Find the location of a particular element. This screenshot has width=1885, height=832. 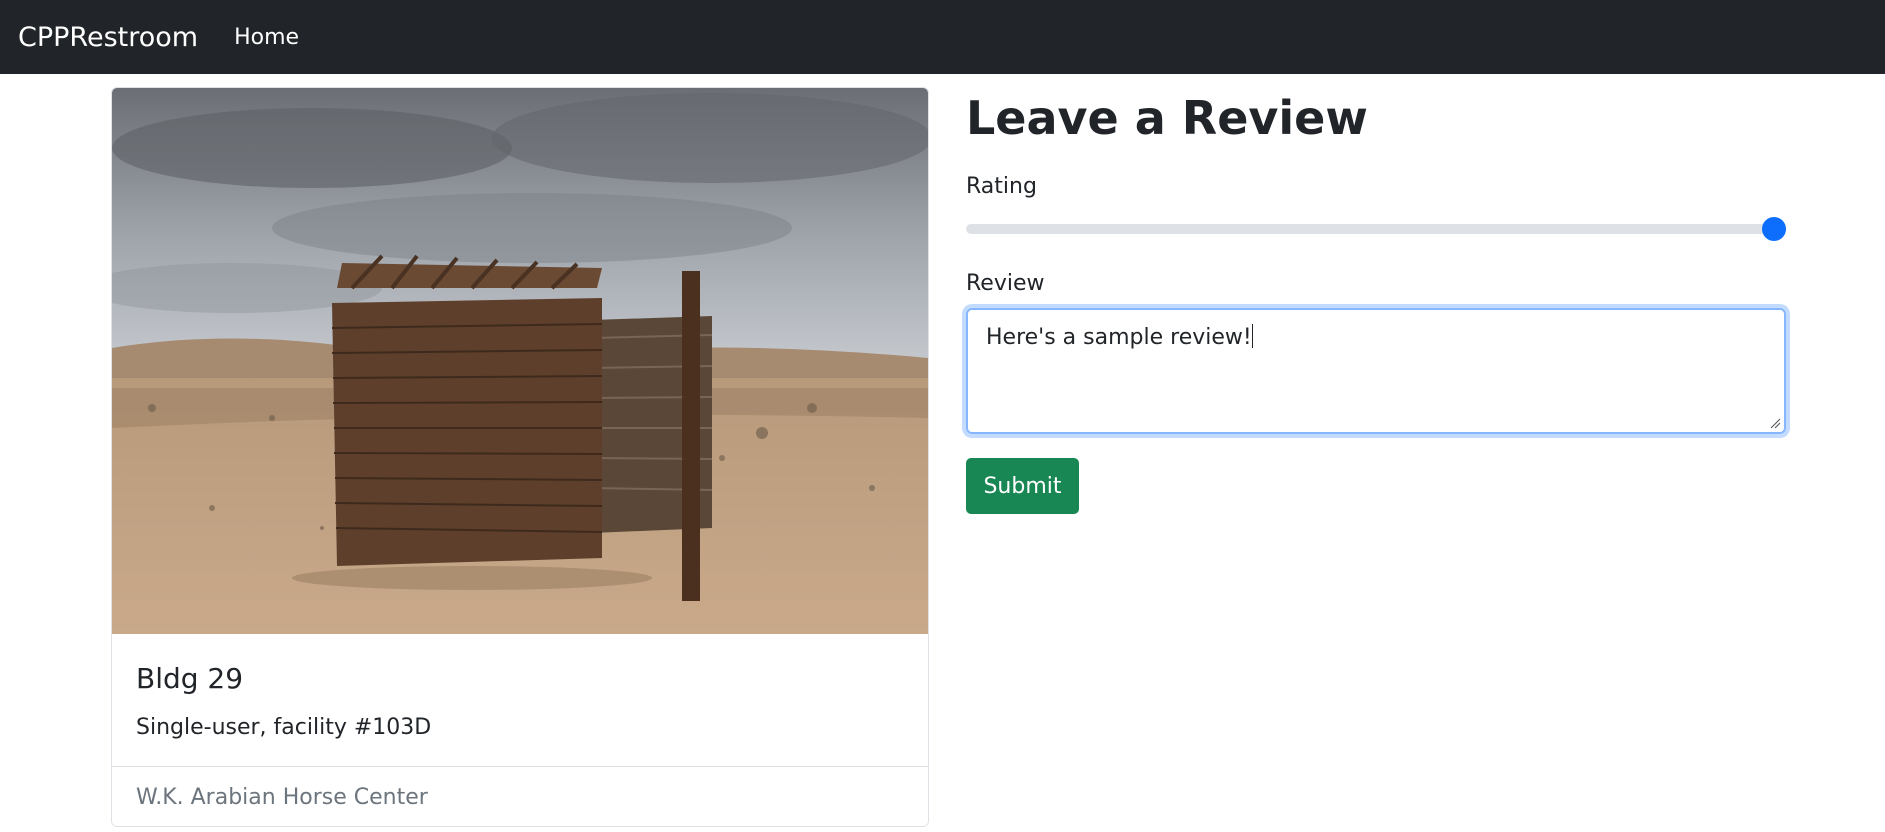

page-title: Leave a Review is located at coordinates (1167, 118).